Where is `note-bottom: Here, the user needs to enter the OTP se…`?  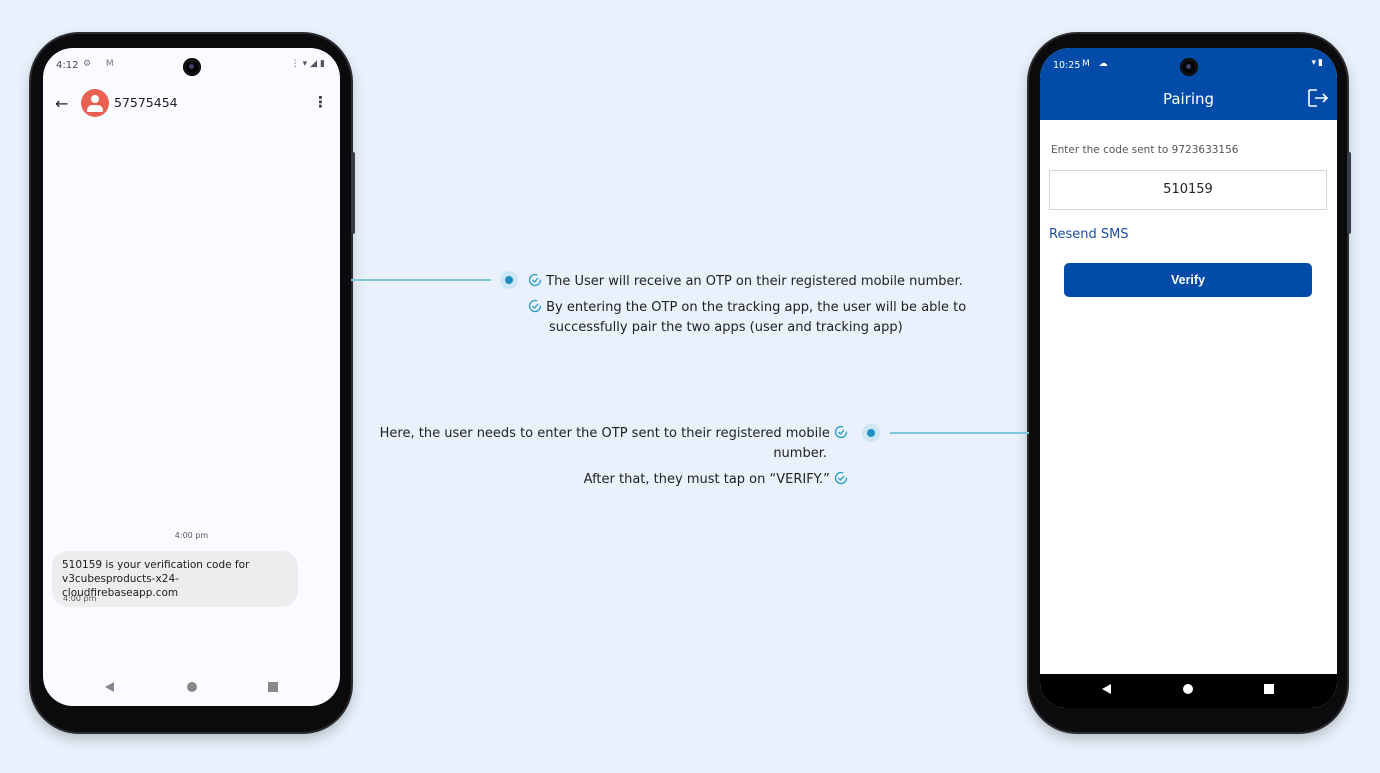 note-bottom: Here, the user needs to enter the OTP se… is located at coordinates (614, 457).